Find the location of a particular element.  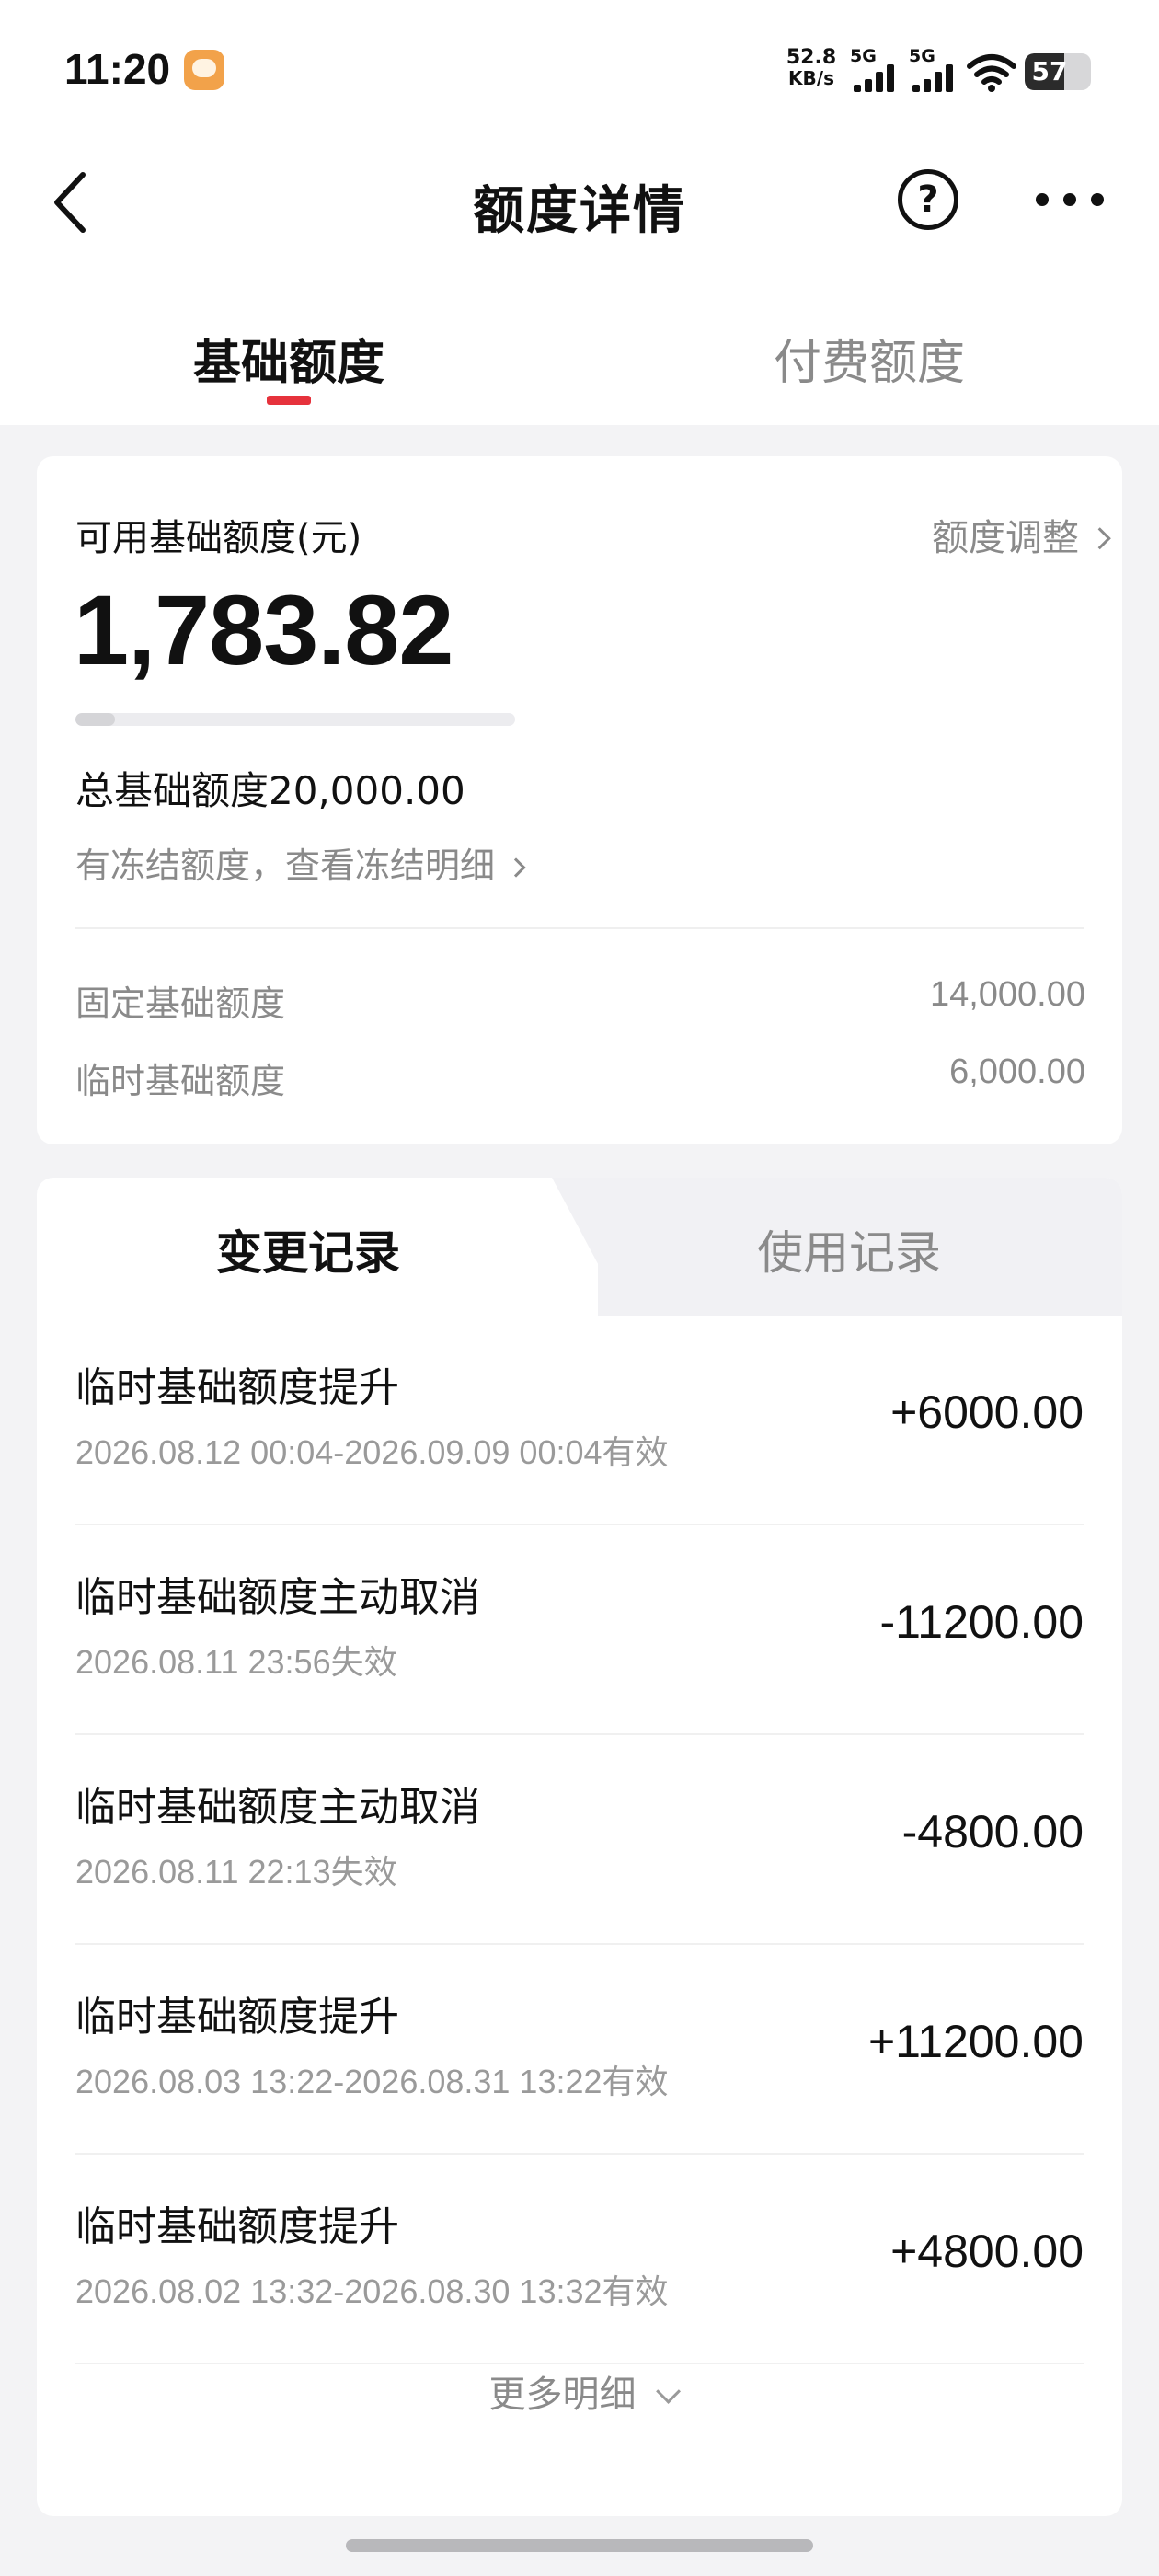

frozen-quota-link: 有冻结额度，查看冻结明细 is located at coordinates (300, 862).